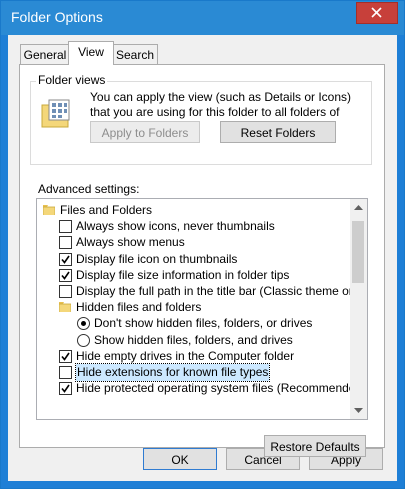 The image size is (405, 489). I want to click on tree-row-label: Show hidden files, folders, and drives, so click(193, 339).